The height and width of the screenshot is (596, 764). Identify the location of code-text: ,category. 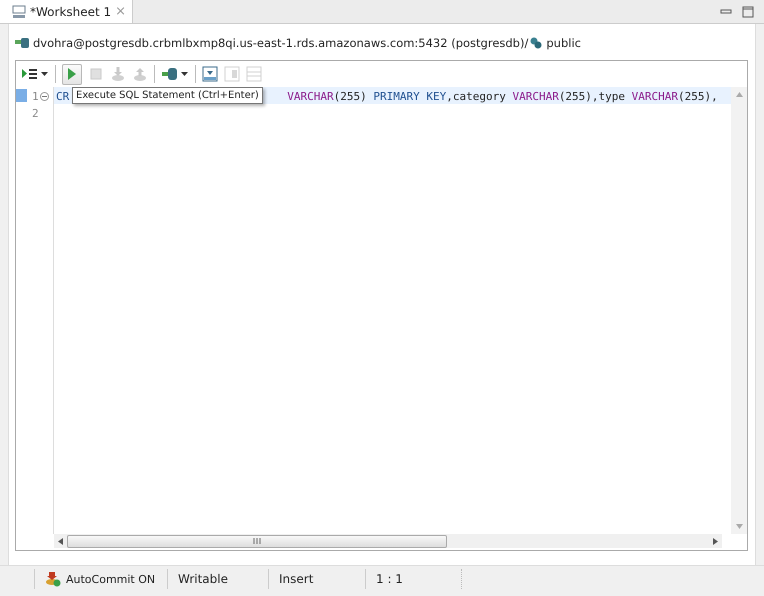
(476, 96).